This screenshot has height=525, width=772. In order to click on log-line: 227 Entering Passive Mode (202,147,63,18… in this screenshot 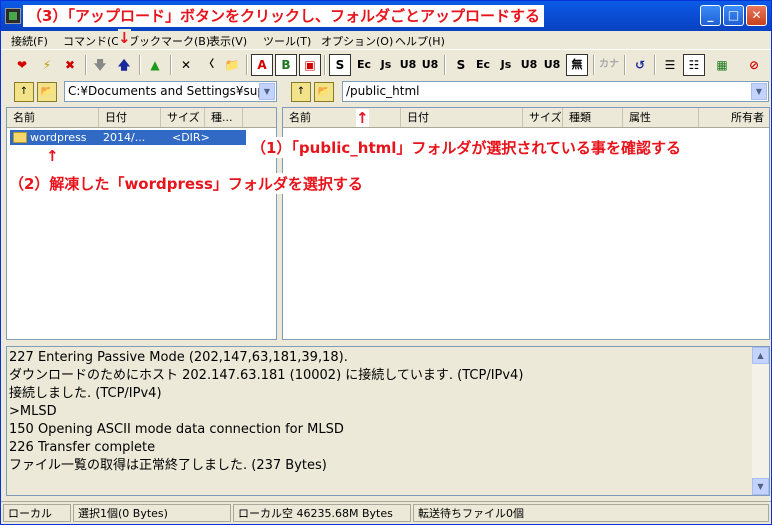, I will do `click(178, 357)`.